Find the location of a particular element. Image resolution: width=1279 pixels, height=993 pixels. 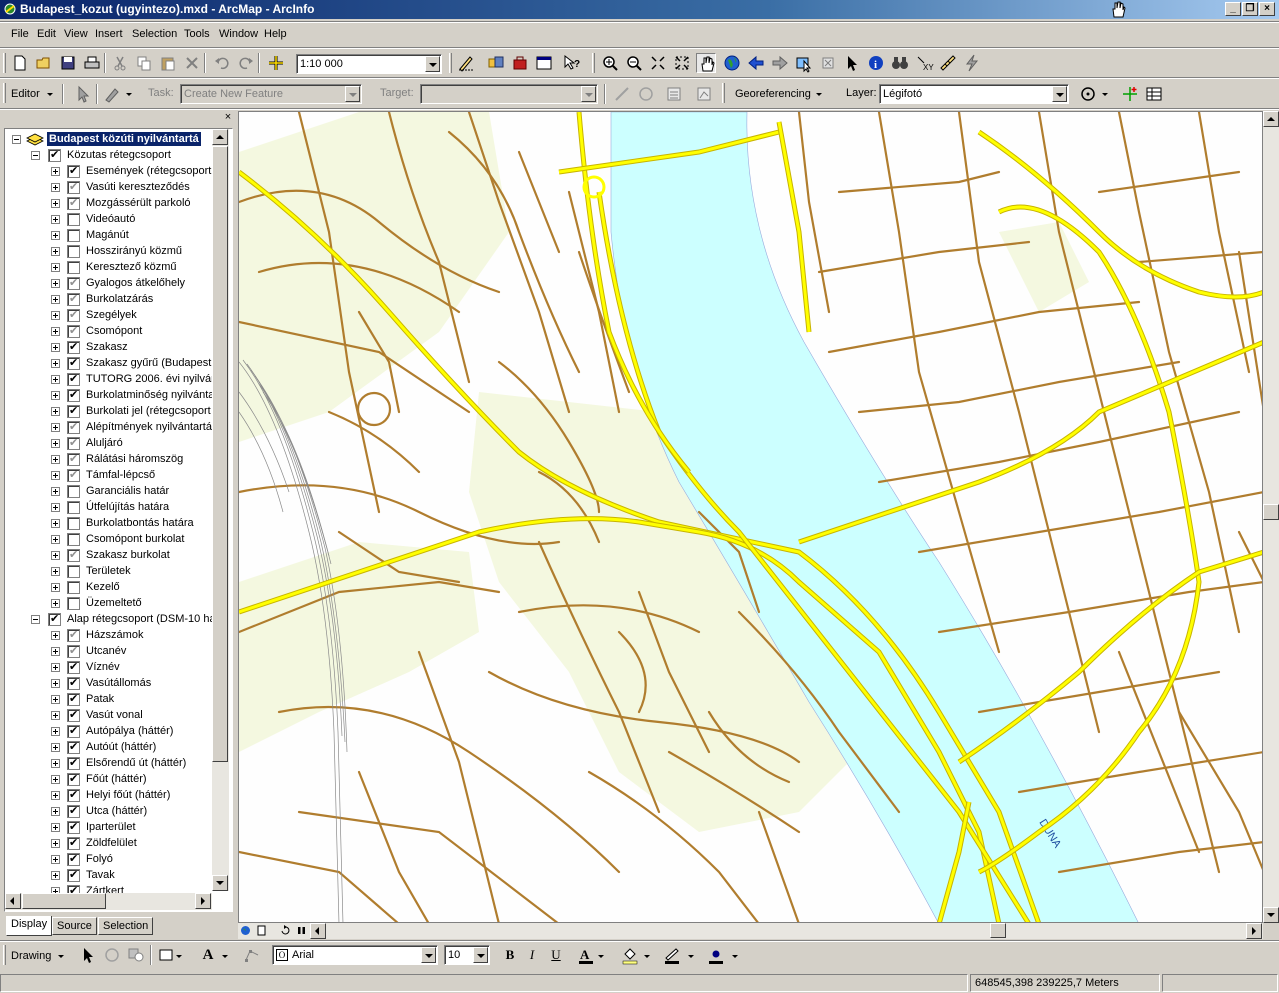

toc-layer-label: Iparterület is located at coordinates (111, 827).